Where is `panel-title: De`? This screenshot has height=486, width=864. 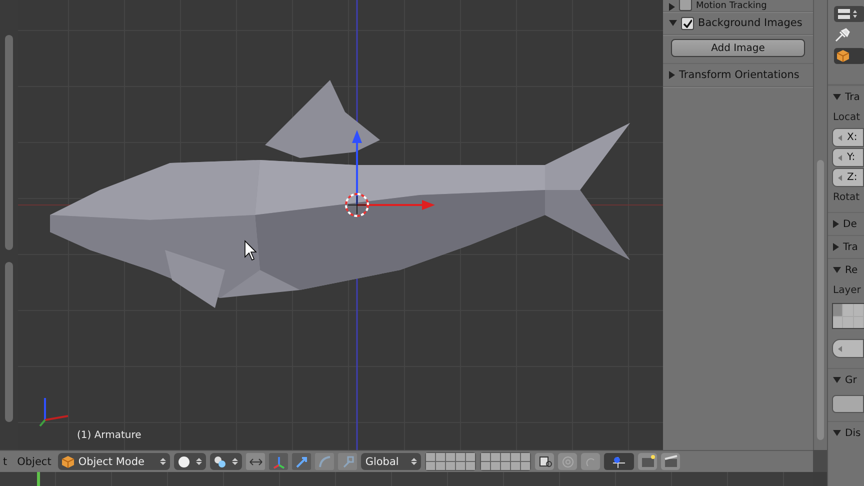 panel-title: De is located at coordinates (850, 224).